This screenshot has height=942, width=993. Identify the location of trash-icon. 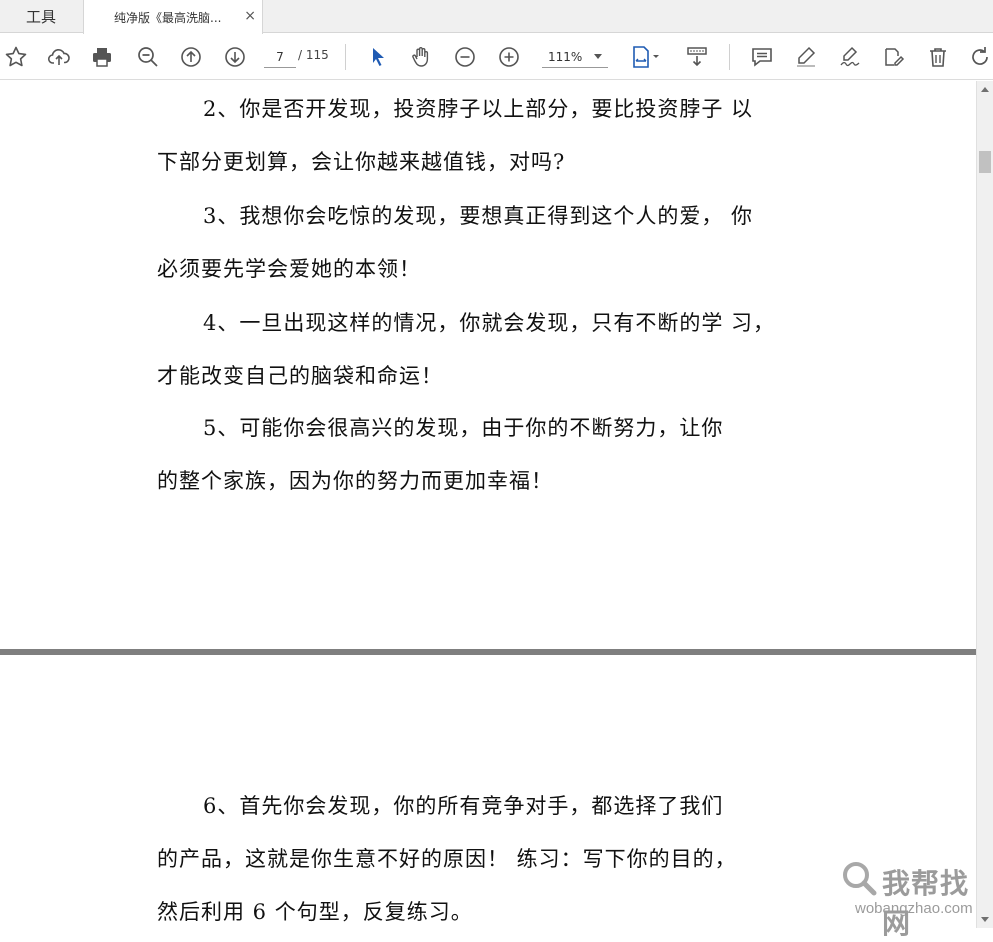
(938, 57).